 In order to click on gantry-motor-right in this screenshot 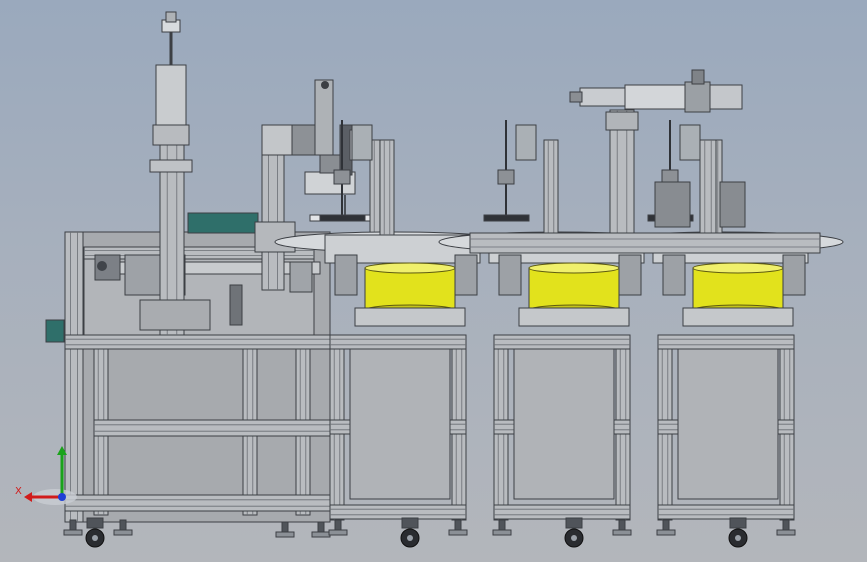, I will do `click(726, 97)`.